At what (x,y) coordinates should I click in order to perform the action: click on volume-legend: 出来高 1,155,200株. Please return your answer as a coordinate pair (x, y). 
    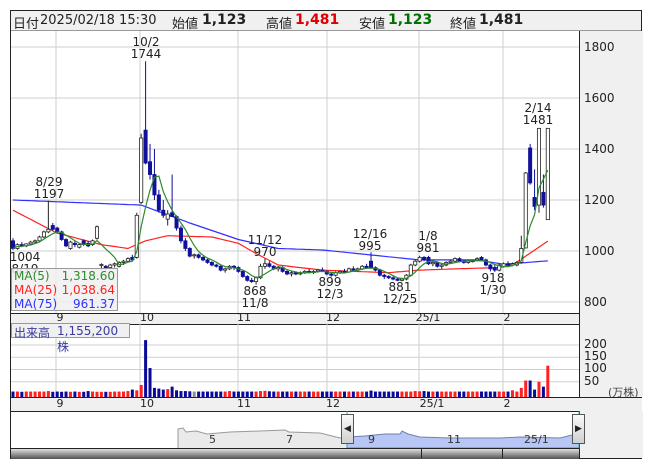
    Looking at the image, I should click on (70, 338).